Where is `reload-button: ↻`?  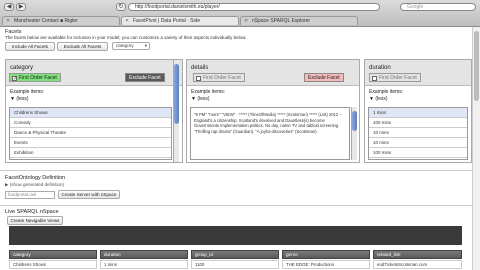 reload-button: ↻ is located at coordinates (121, 7).